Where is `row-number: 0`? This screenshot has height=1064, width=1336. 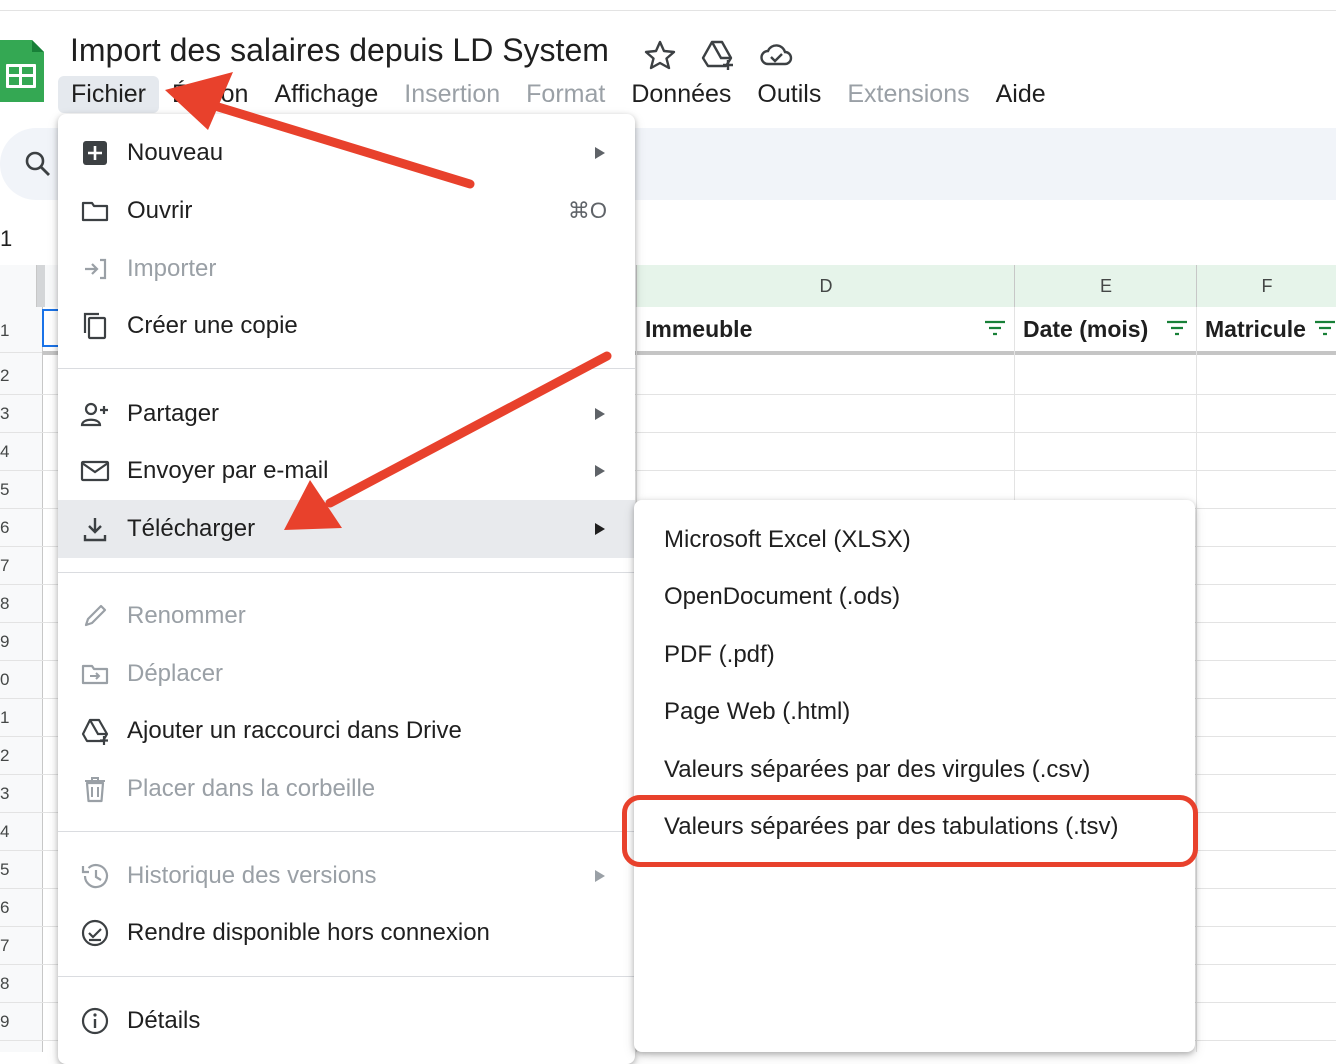
row-number: 0 is located at coordinates (21, 680).